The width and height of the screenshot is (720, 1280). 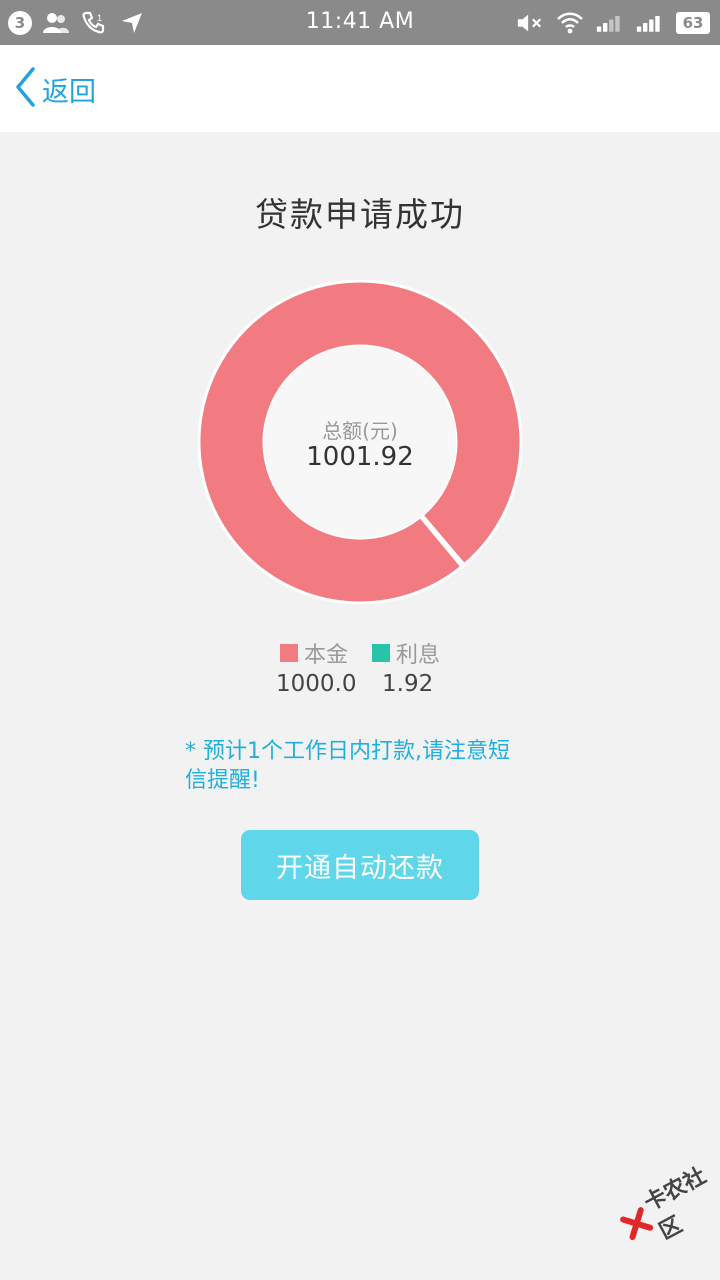 I want to click on disbursement-notice: * 预计1个工作日内打款,请注意短信提醒!, so click(x=347, y=766).